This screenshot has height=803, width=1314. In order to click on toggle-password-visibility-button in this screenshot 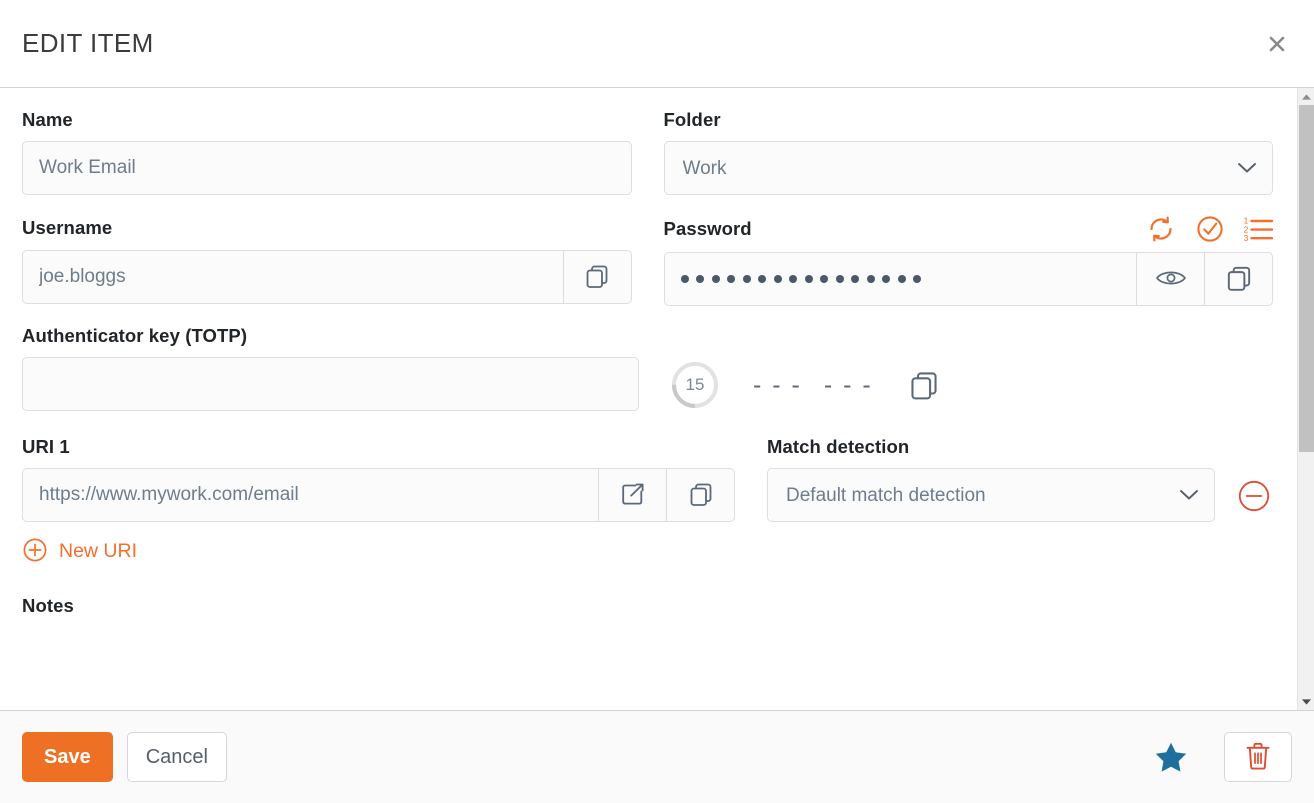, I will do `click(1170, 279)`.